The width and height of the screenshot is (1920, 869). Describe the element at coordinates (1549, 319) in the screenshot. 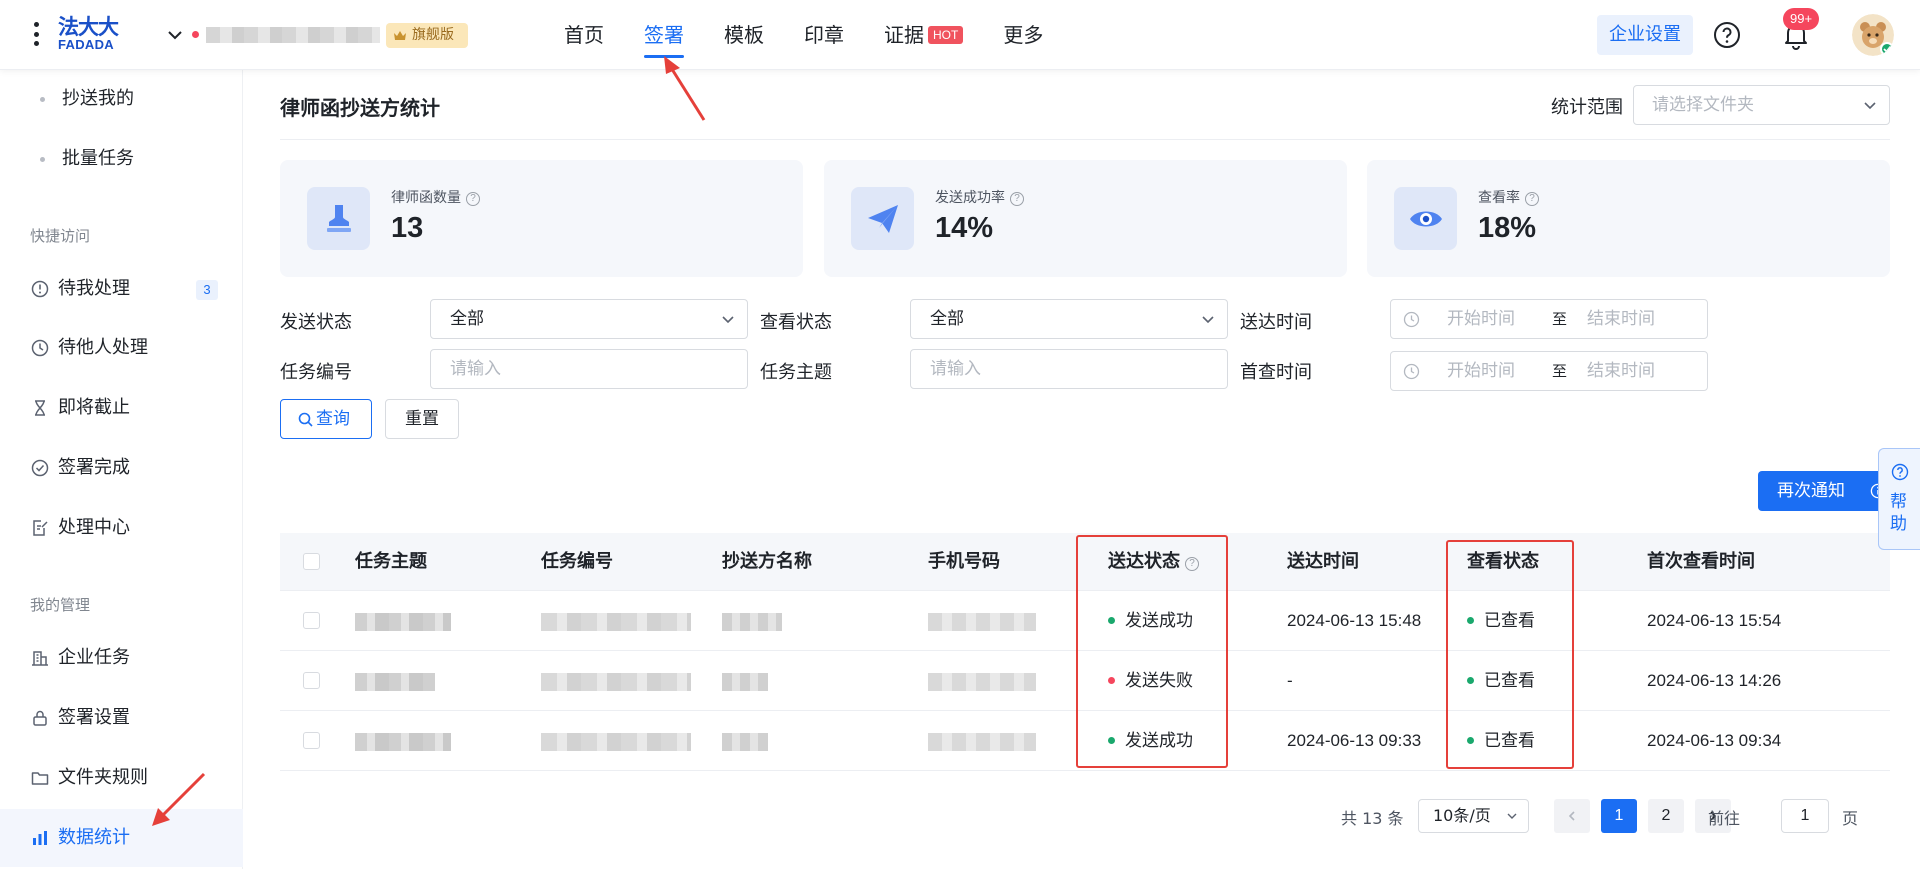

I see `delivery-time-range-picker: 开始时间 至 结束时间` at that location.